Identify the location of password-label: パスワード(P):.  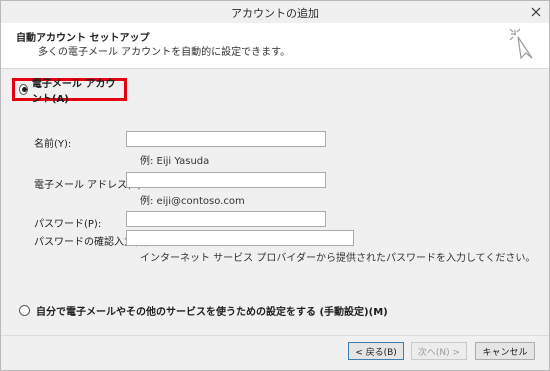
(68, 224).